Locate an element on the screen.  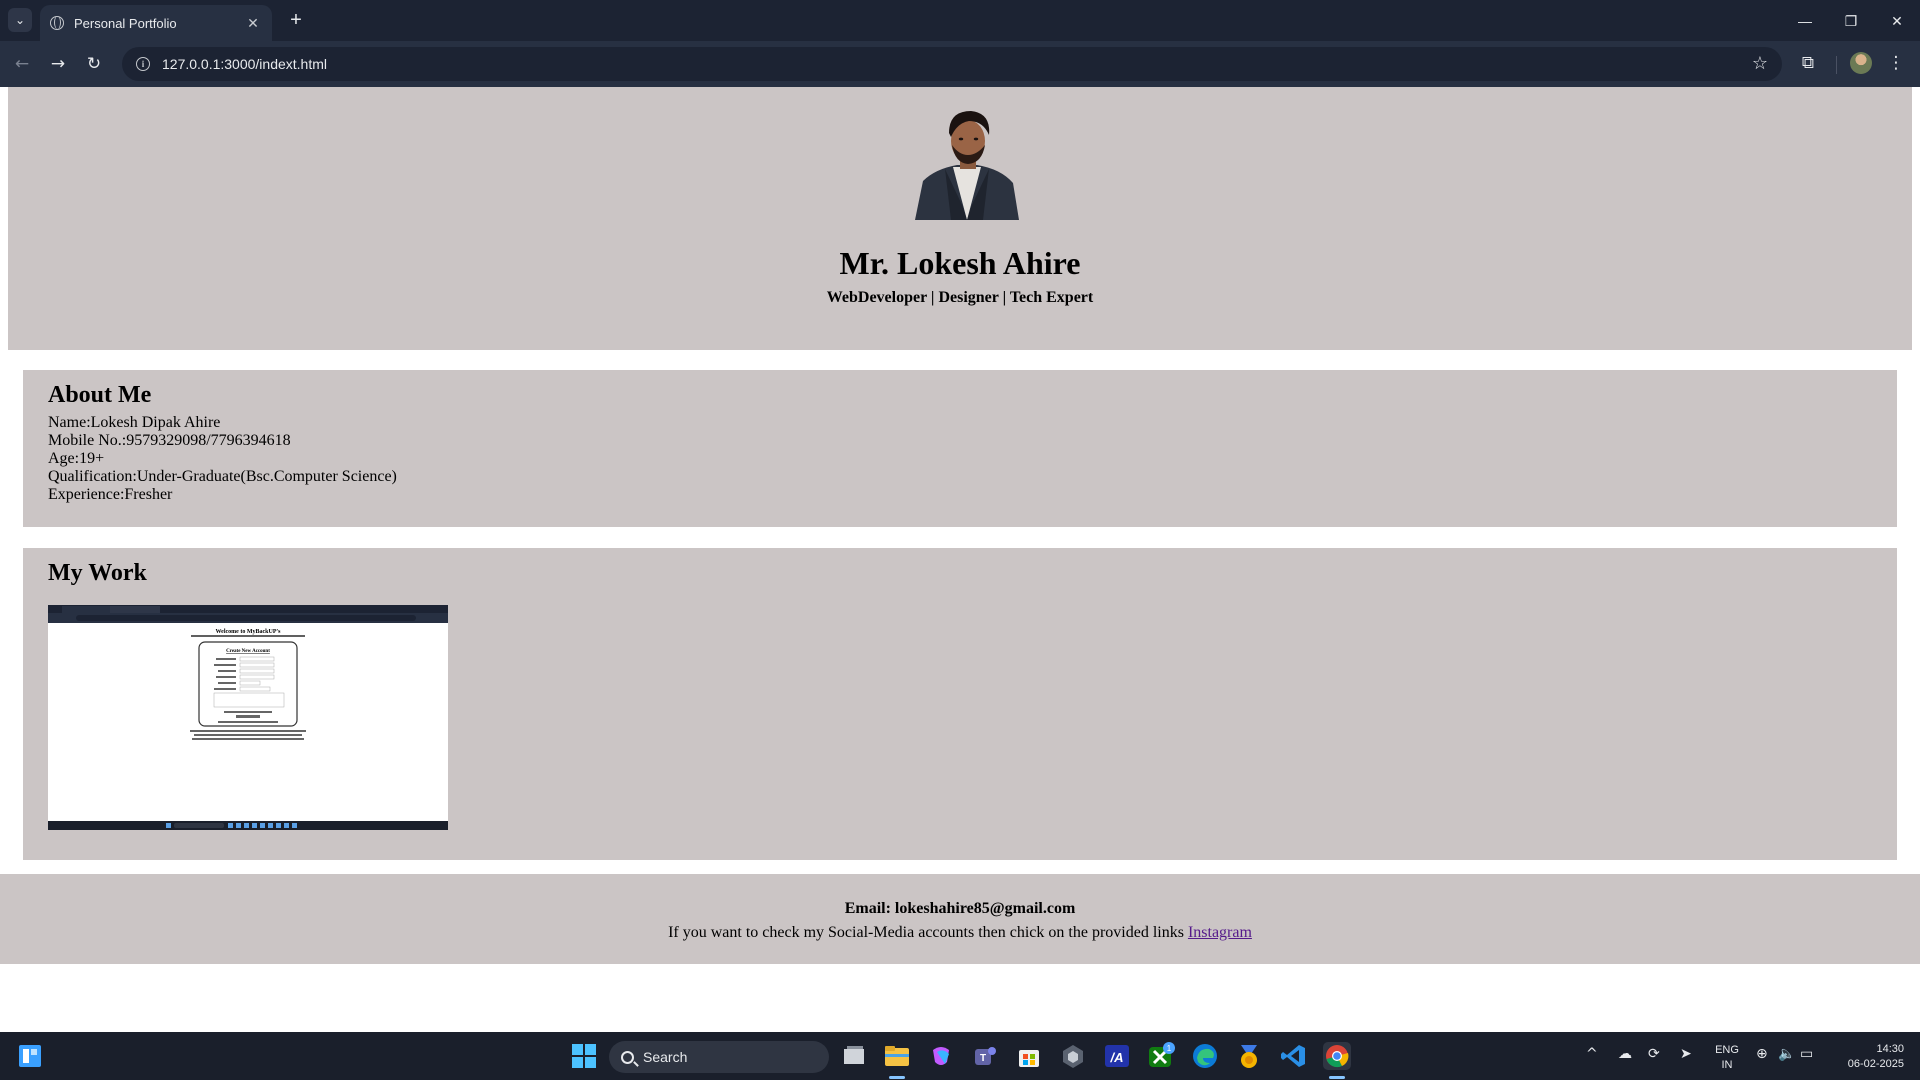
region-code: IN is located at coordinates (1727, 1065).